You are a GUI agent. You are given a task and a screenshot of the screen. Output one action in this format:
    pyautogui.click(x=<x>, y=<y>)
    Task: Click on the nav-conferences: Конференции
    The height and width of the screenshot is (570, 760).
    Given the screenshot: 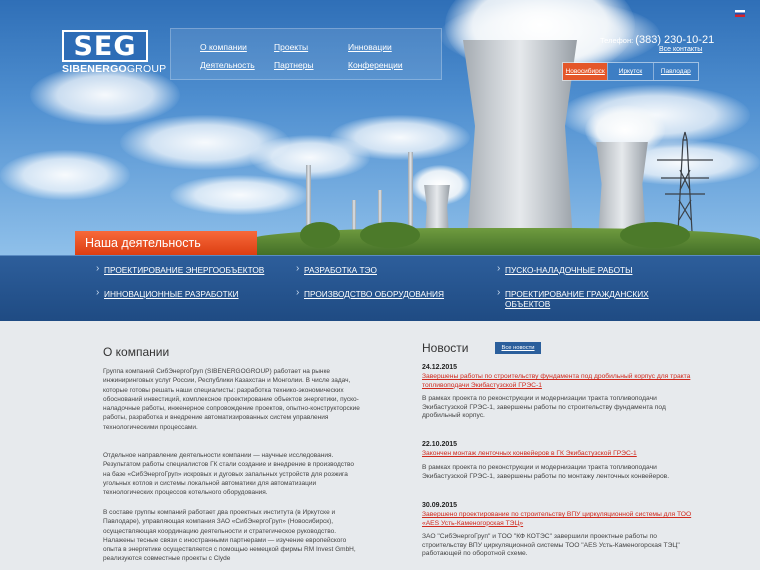 What is the action you would take?
    pyautogui.click(x=375, y=65)
    